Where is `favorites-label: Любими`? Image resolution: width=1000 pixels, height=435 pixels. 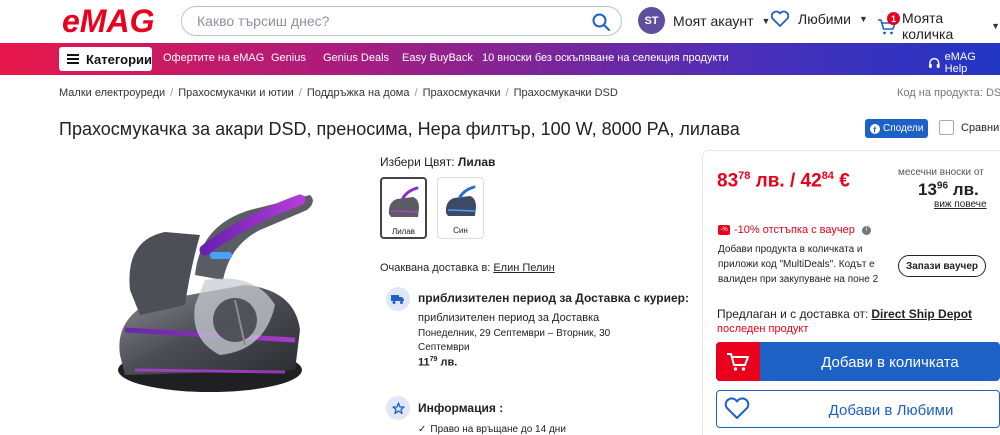 favorites-label: Любими is located at coordinates (824, 19).